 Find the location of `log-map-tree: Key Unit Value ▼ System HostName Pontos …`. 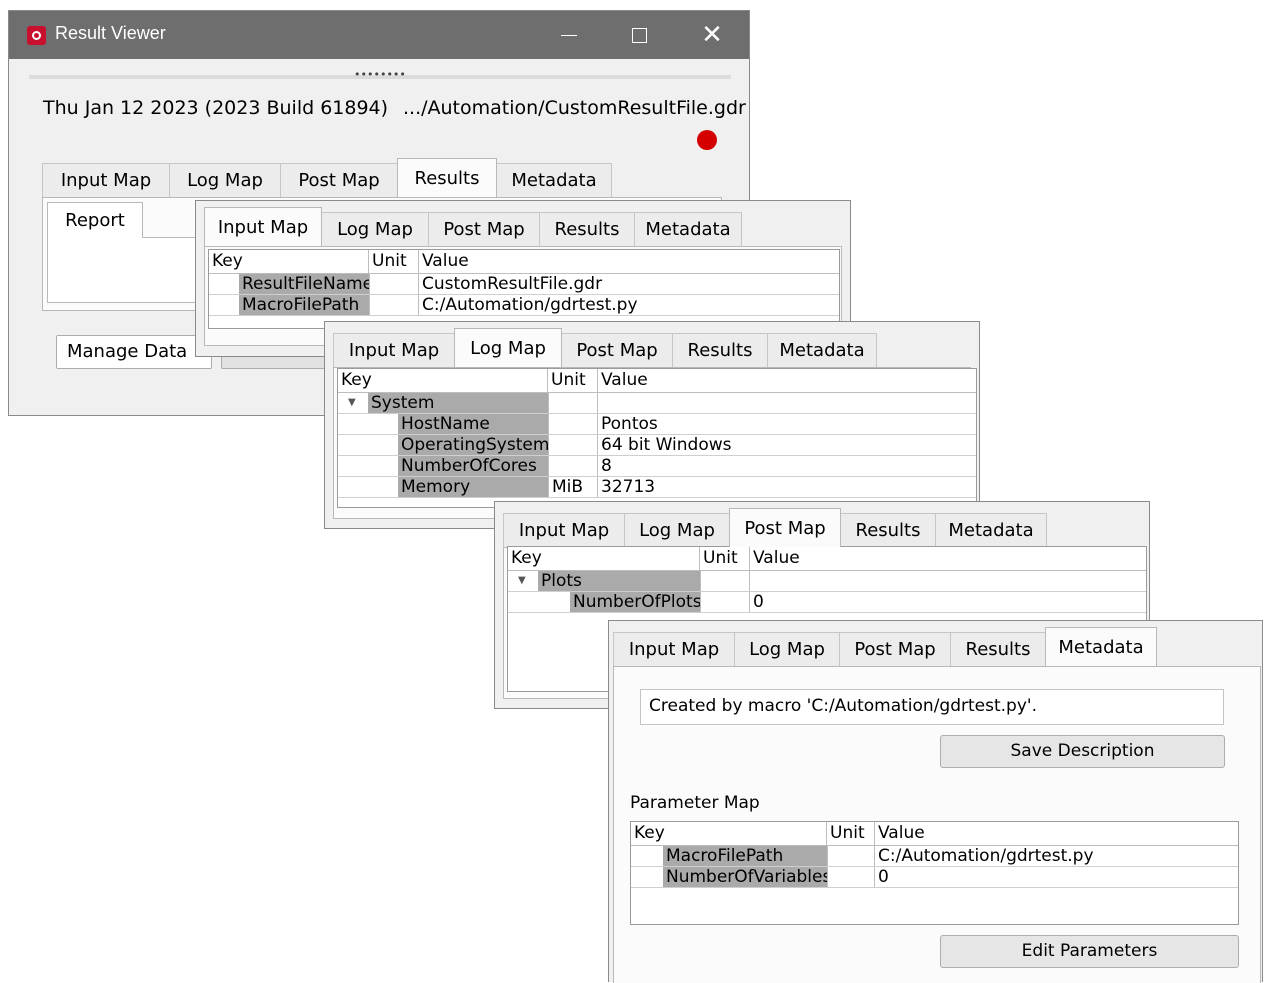

log-map-tree: Key Unit Value ▼ System HostName Pontos … is located at coordinates (657, 438).